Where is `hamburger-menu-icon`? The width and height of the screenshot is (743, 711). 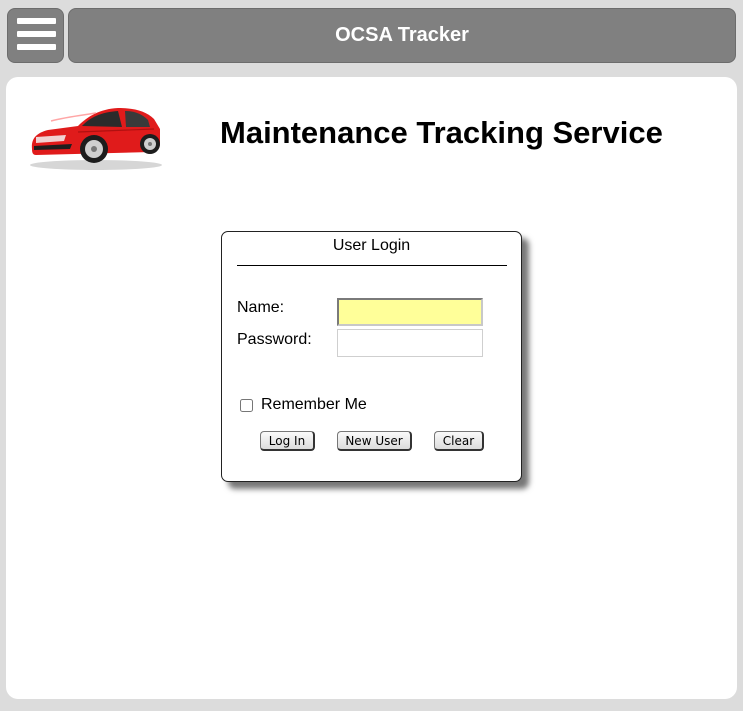
hamburger-menu-icon is located at coordinates (36, 21).